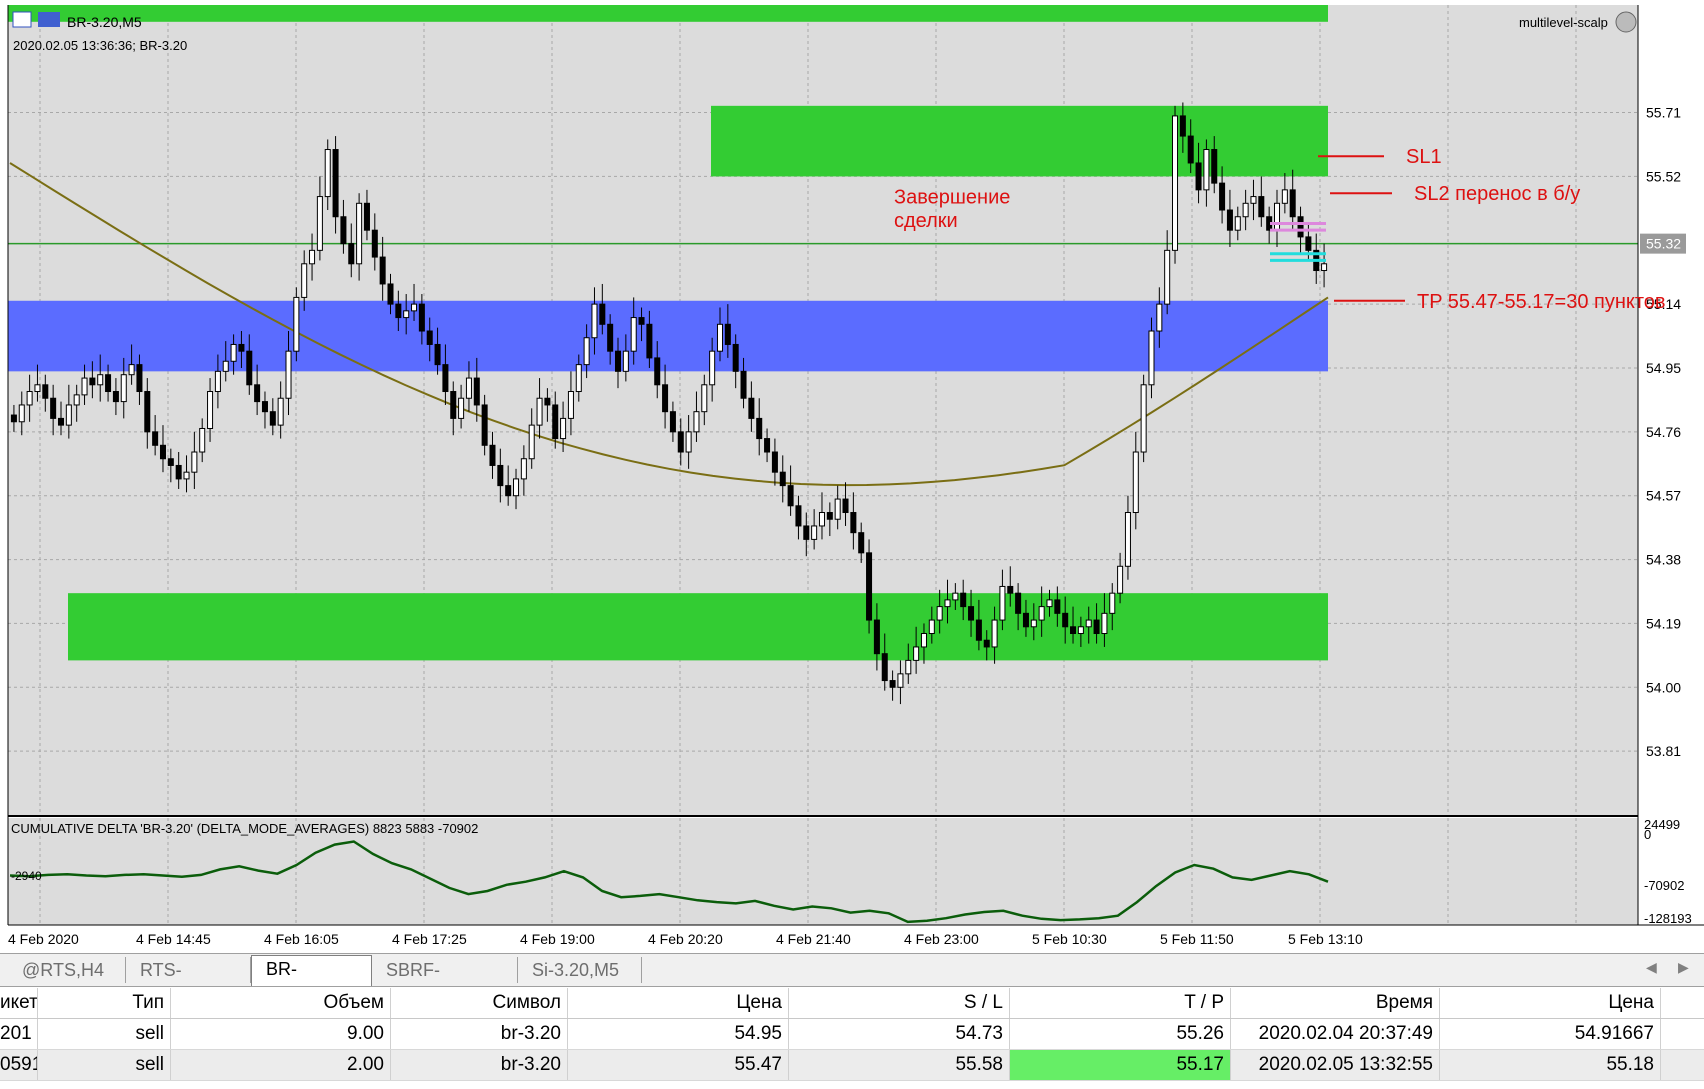  I want to click on time-tick-label: 4 Feb 14:45, so click(173, 939).